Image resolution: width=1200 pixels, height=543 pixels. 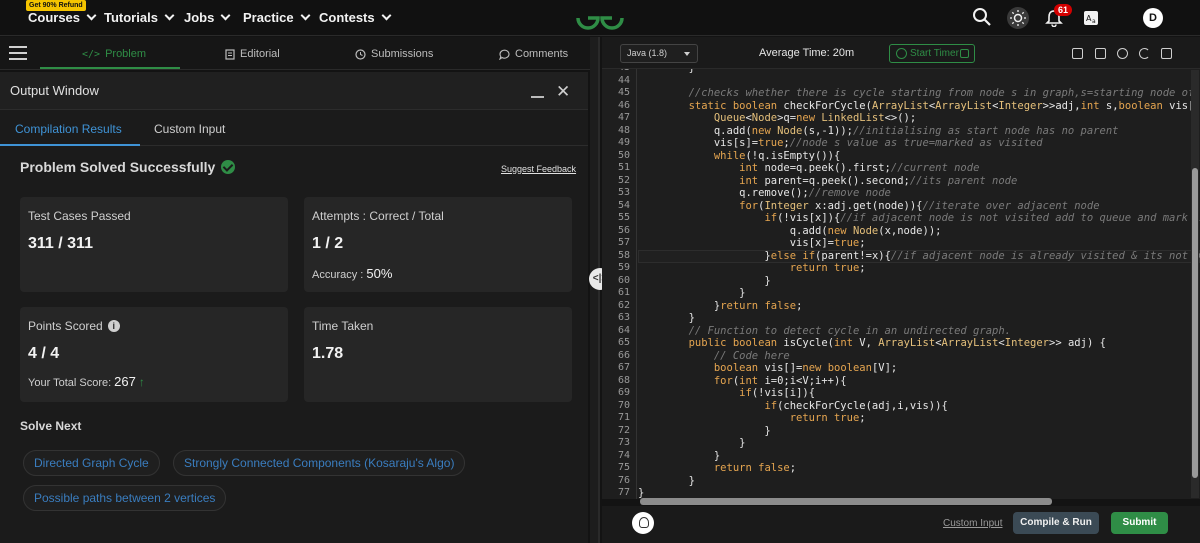 What do you see at coordinates (901, 393) in the screenshot?
I see `code-line: 69 if(!vis[i]){` at bounding box center [901, 393].